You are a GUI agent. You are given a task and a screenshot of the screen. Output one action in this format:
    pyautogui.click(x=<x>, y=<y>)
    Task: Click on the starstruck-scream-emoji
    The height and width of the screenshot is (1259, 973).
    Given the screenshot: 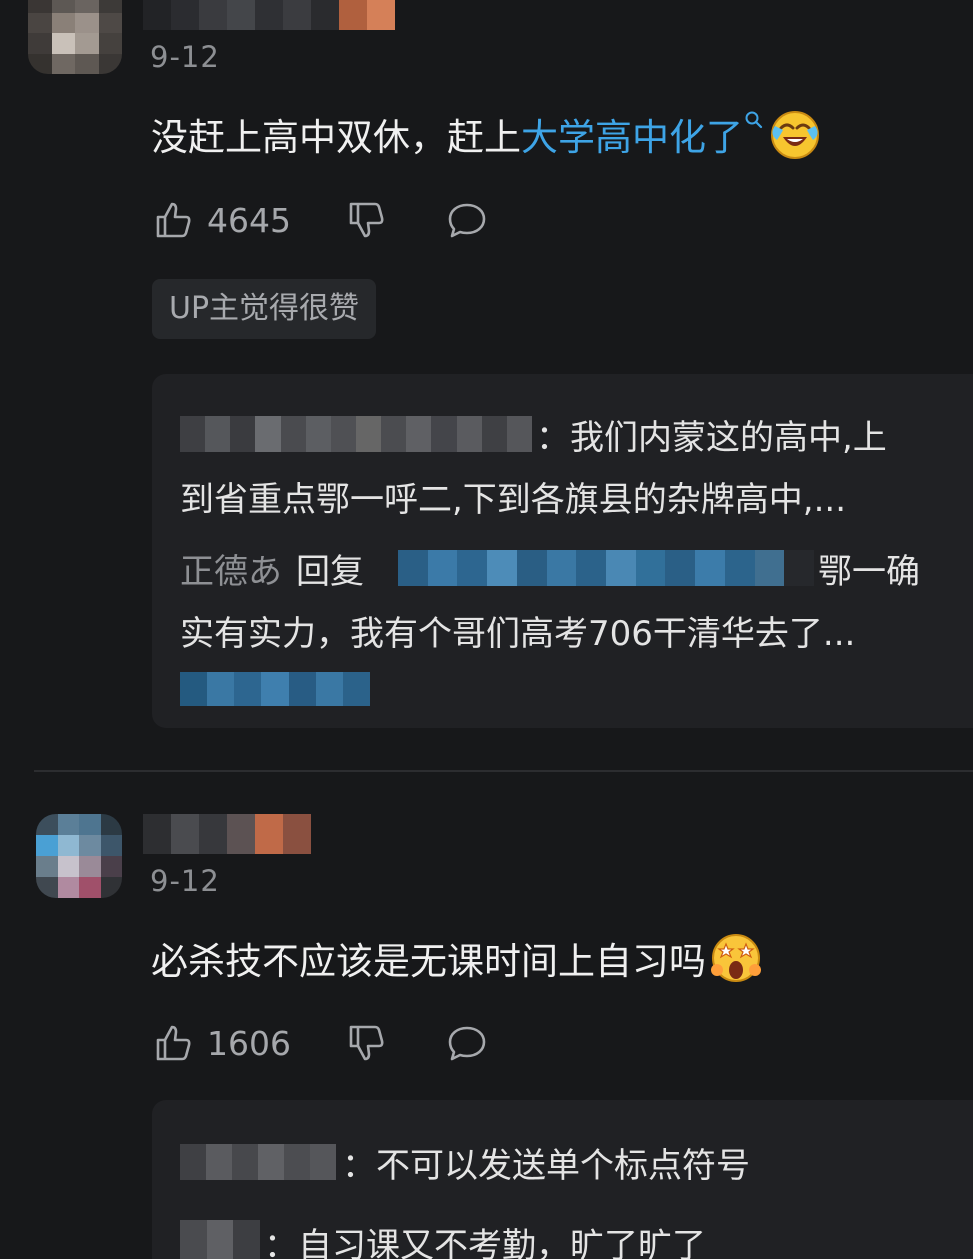 What is the action you would take?
    pyautogui.click(x=736, y=958)
    